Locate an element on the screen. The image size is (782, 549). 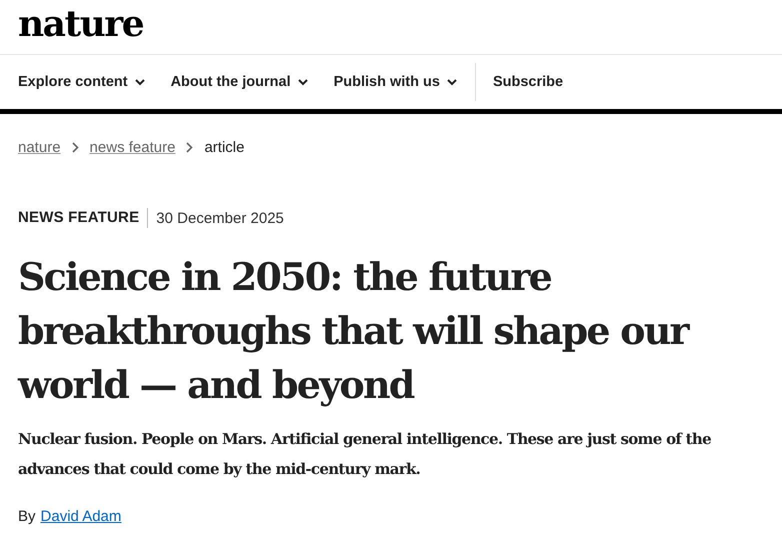
nav-menu-item: Publish with us is located at coordinates (395, 82).